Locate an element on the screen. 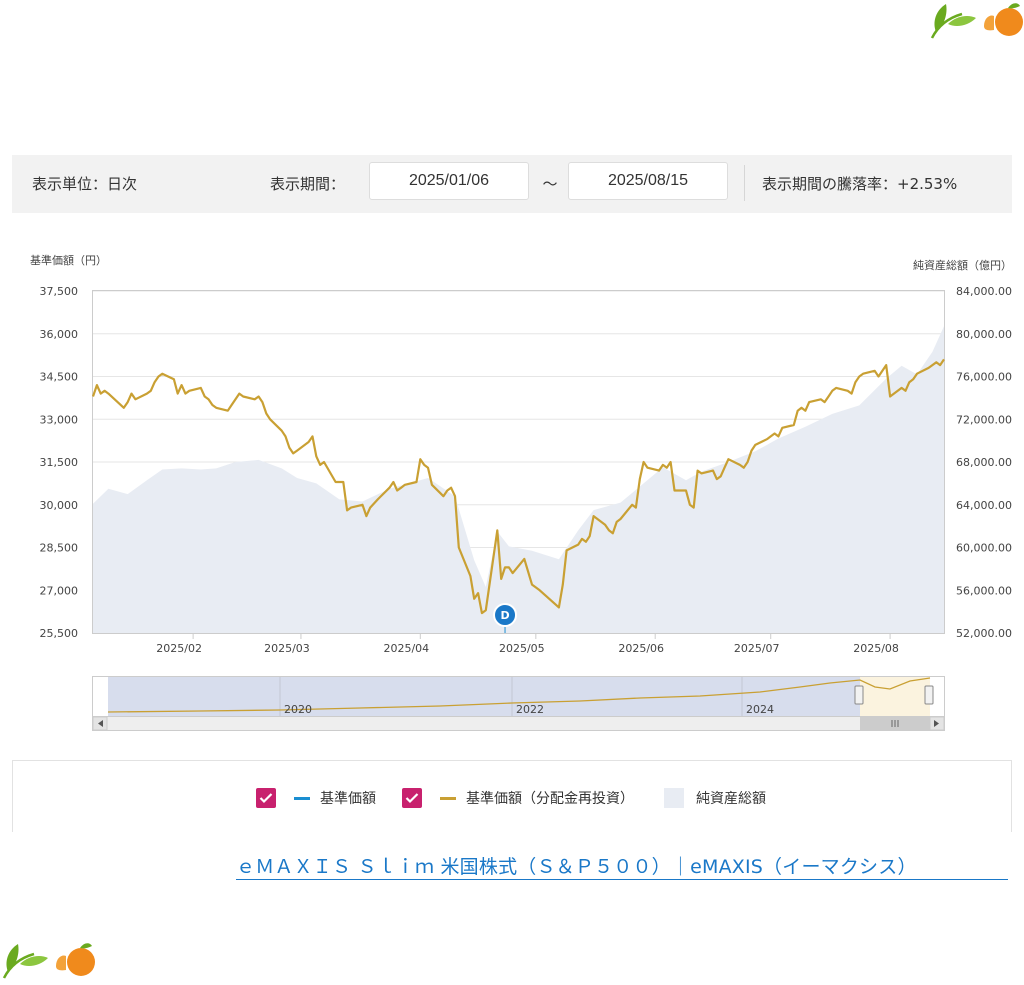 The width and height of the screenshot is (1024, 985). left-tick-label: 25,500 is located at coordinates (59, 633).